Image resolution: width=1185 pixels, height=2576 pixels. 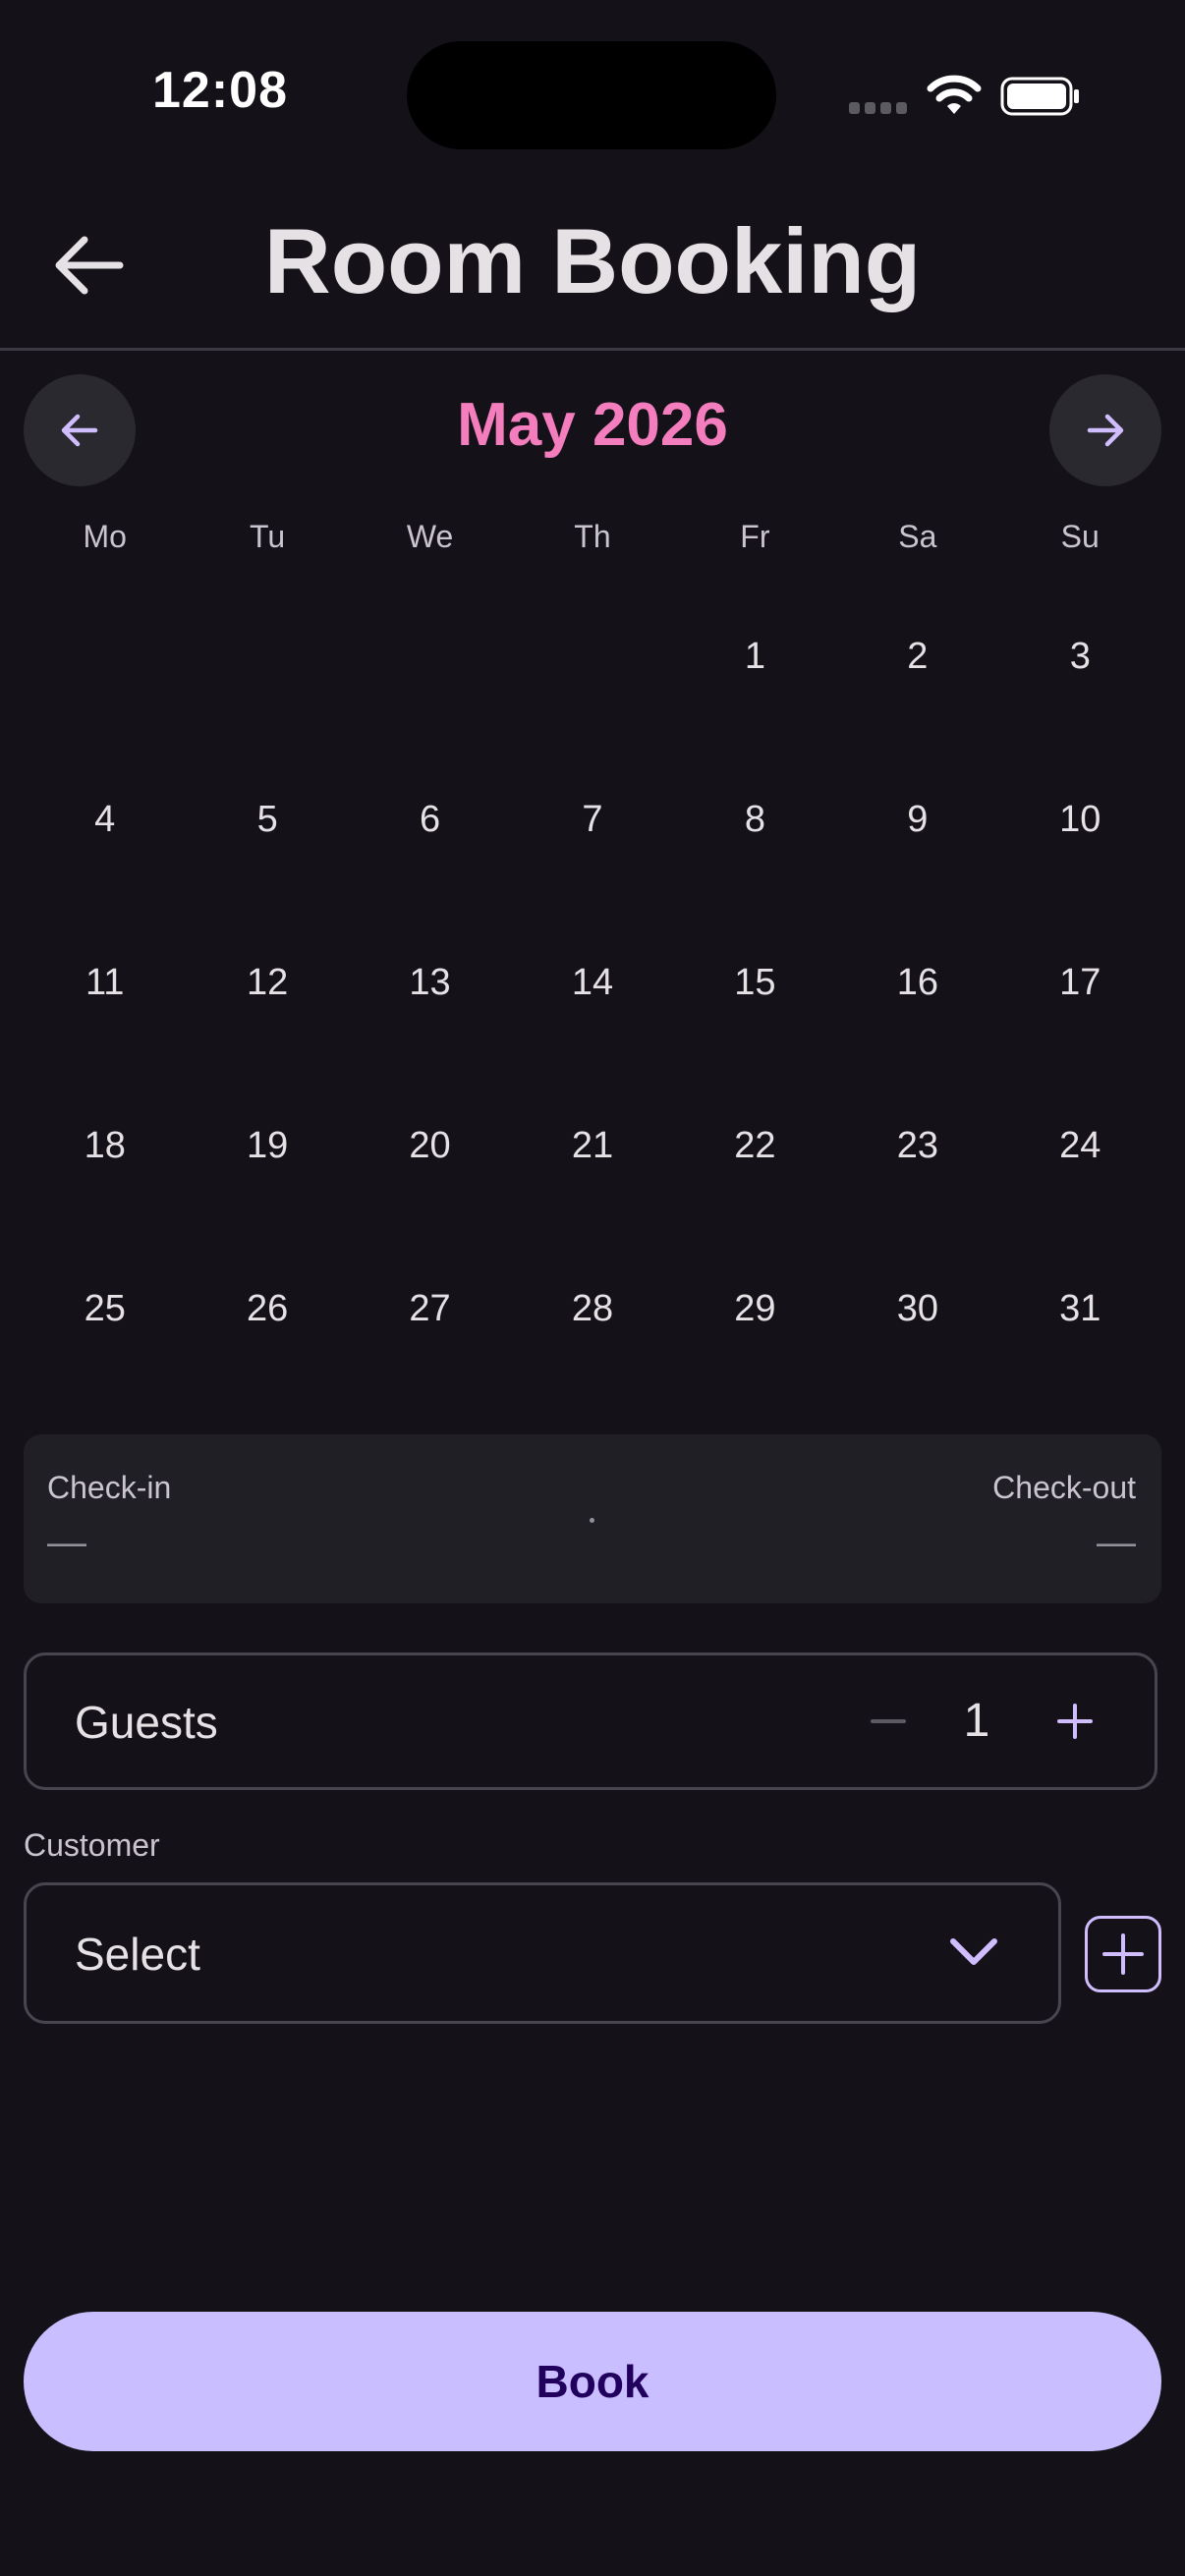 I want to click on calendar-day: 2, so click(x=917, y=656).